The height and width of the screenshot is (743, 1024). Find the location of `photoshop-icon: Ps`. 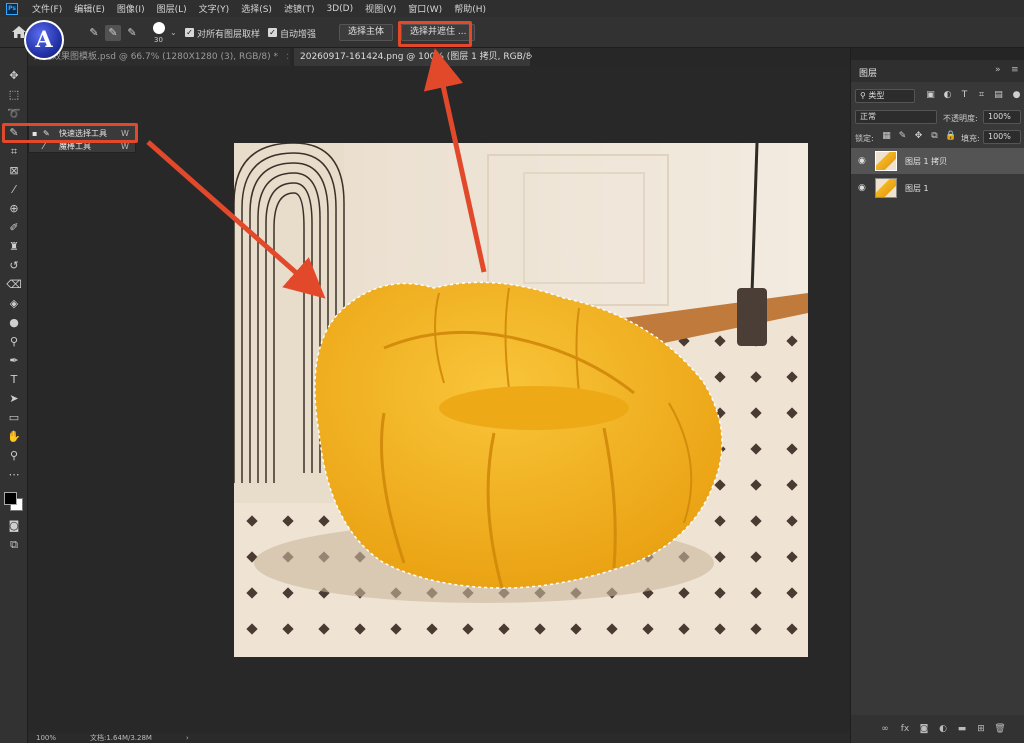

photoshop-icon: Ps is located at coordinates (12, 8).